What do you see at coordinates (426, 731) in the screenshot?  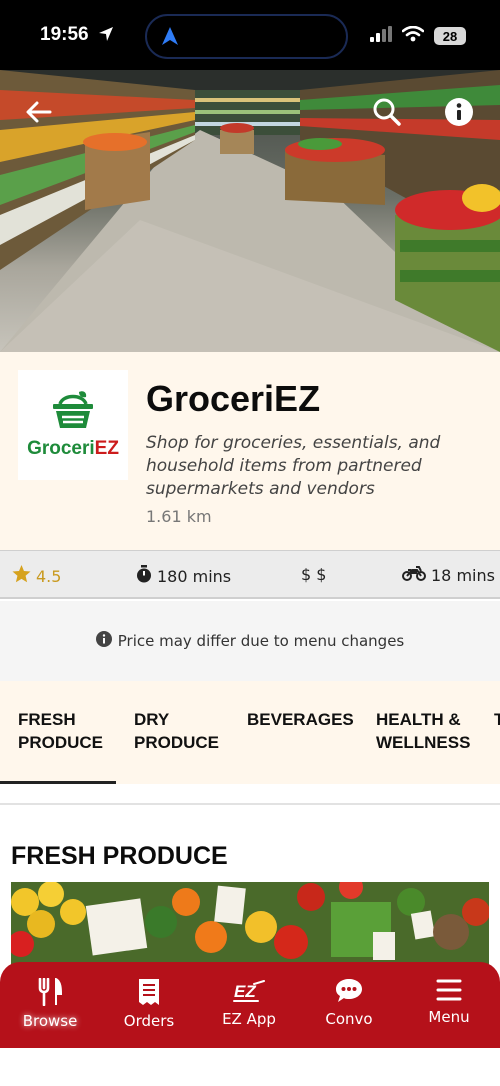 I see `tab-health-wellness: HEALTH & WELLNESS` at bounding box center [426, 731].